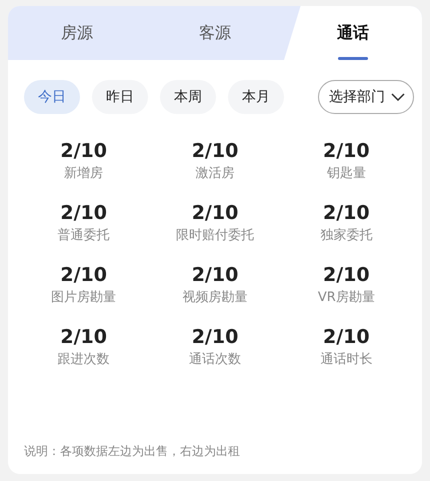  I want to click on stat-label: 图片房勘量, so click(83, 297).